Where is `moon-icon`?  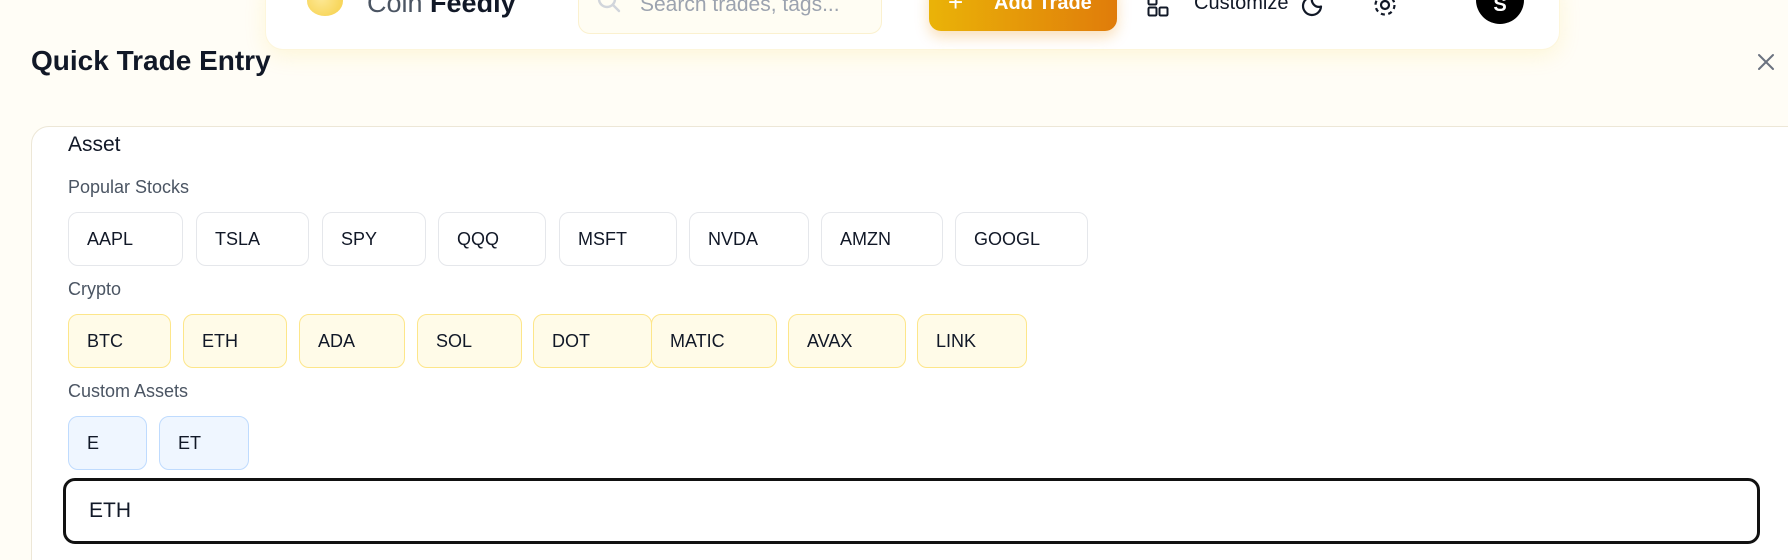 moon-icon is located at coordinates (1314, 10).